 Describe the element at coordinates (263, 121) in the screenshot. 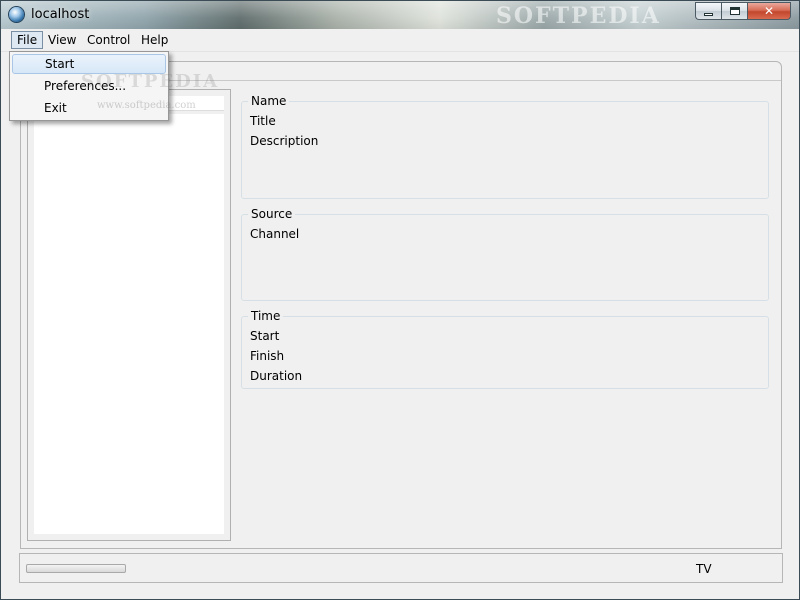

I see `title-label: Title` at that location.